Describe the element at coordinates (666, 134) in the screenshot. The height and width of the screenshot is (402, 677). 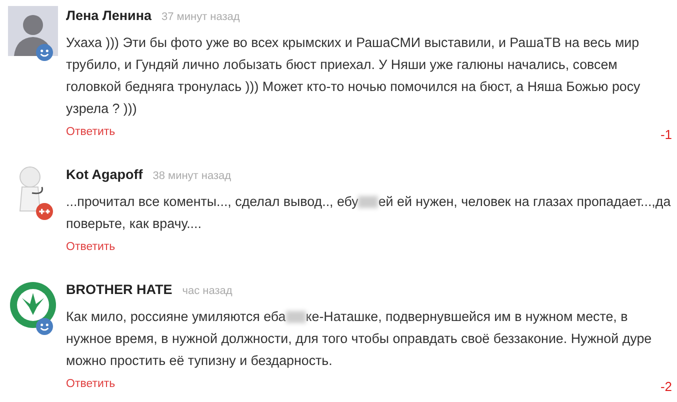
I see `comment-score: -1` at that location.